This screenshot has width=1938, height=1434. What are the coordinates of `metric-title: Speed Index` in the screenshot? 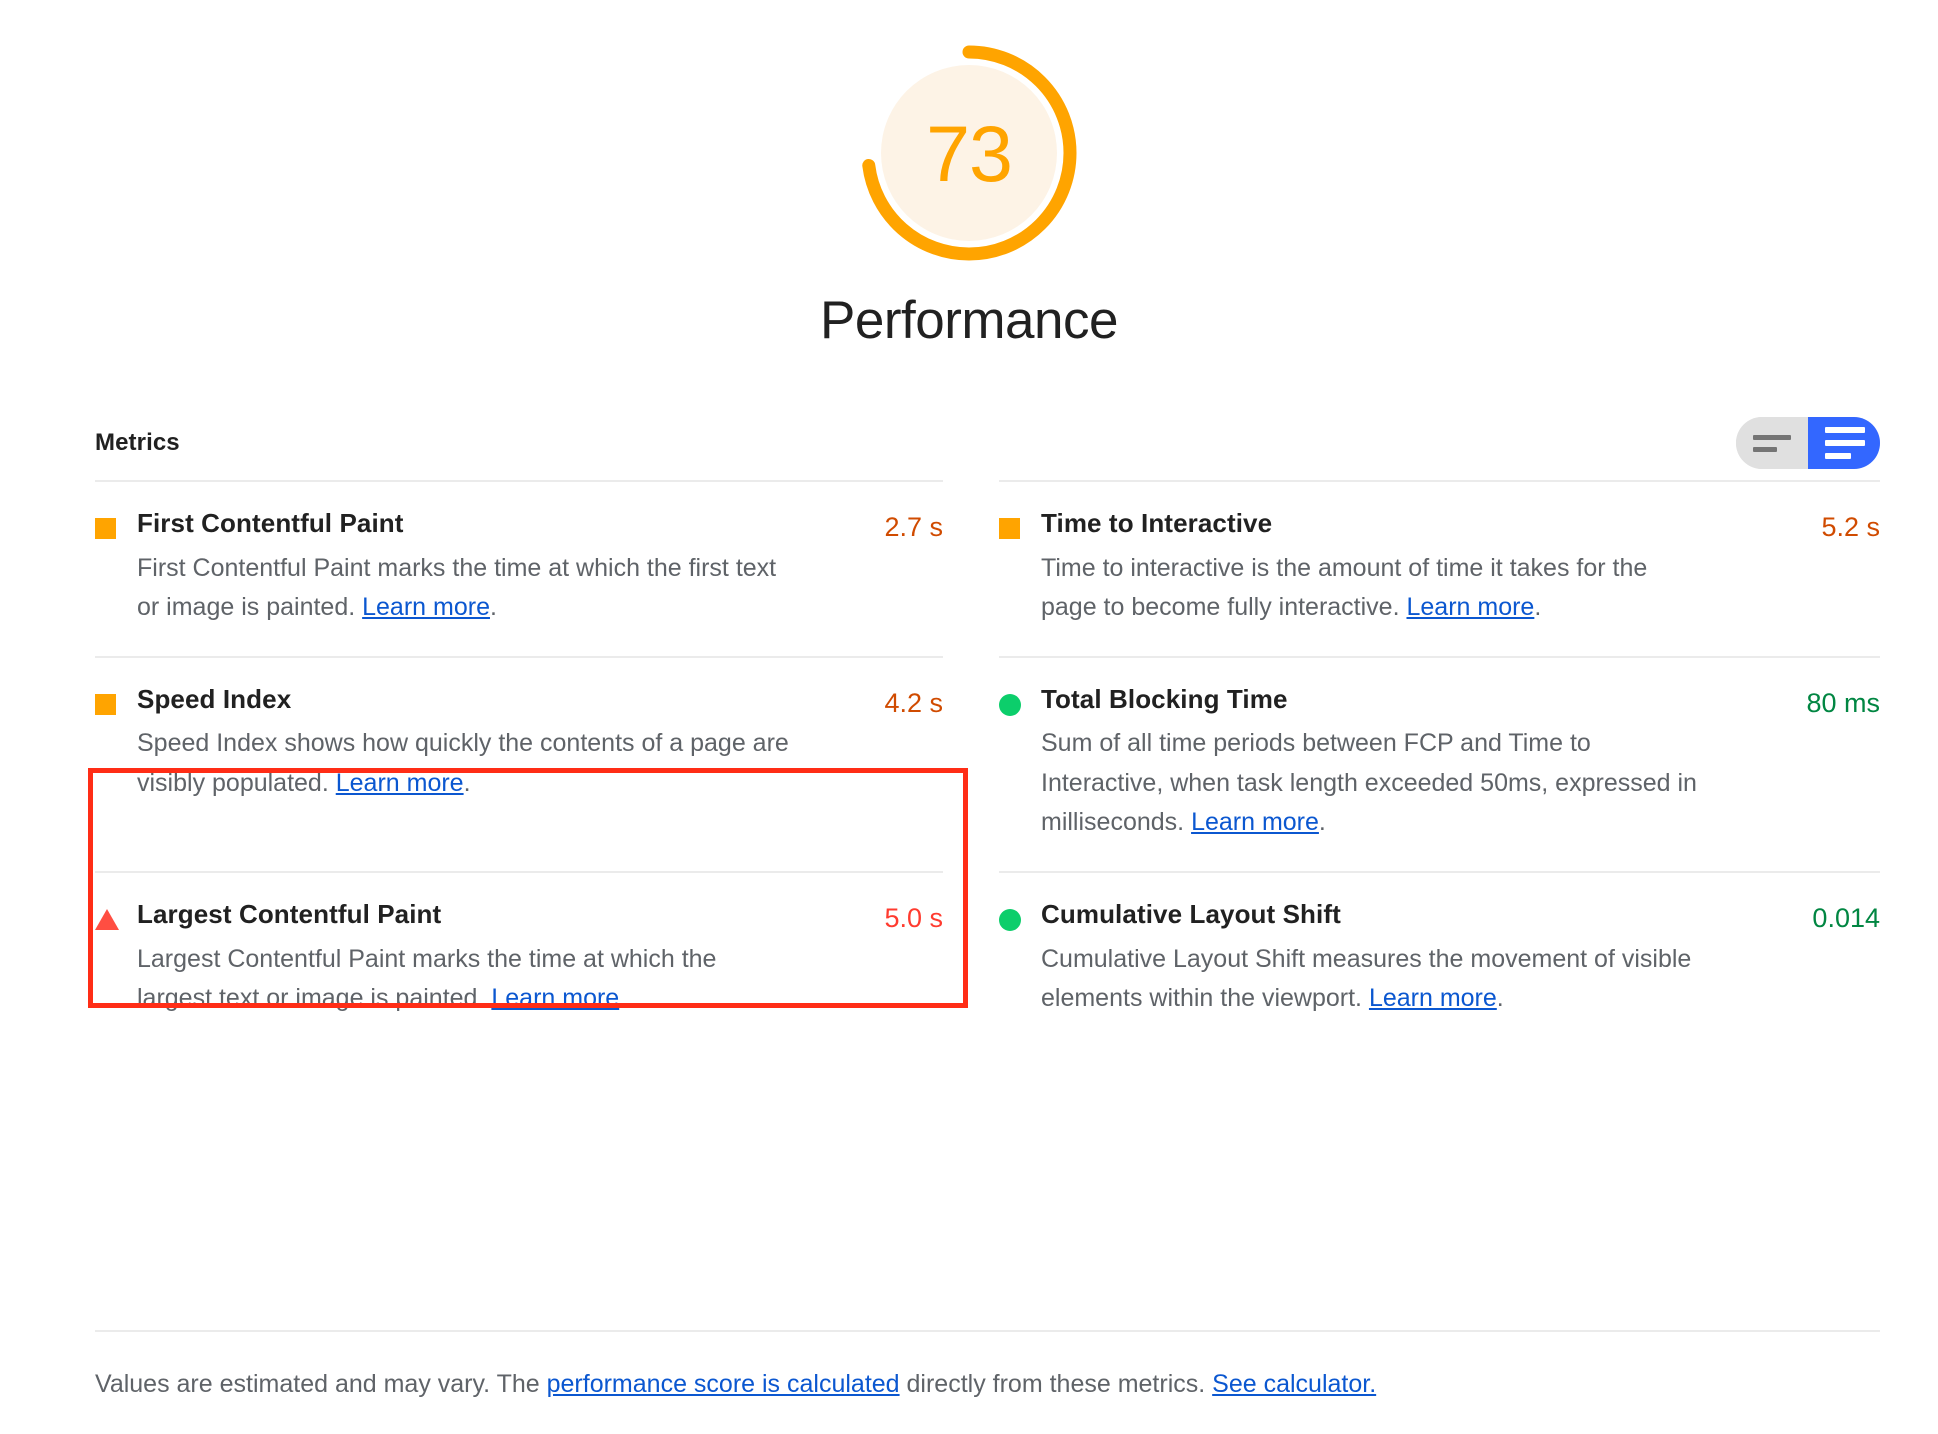 It's located at (214, 698).